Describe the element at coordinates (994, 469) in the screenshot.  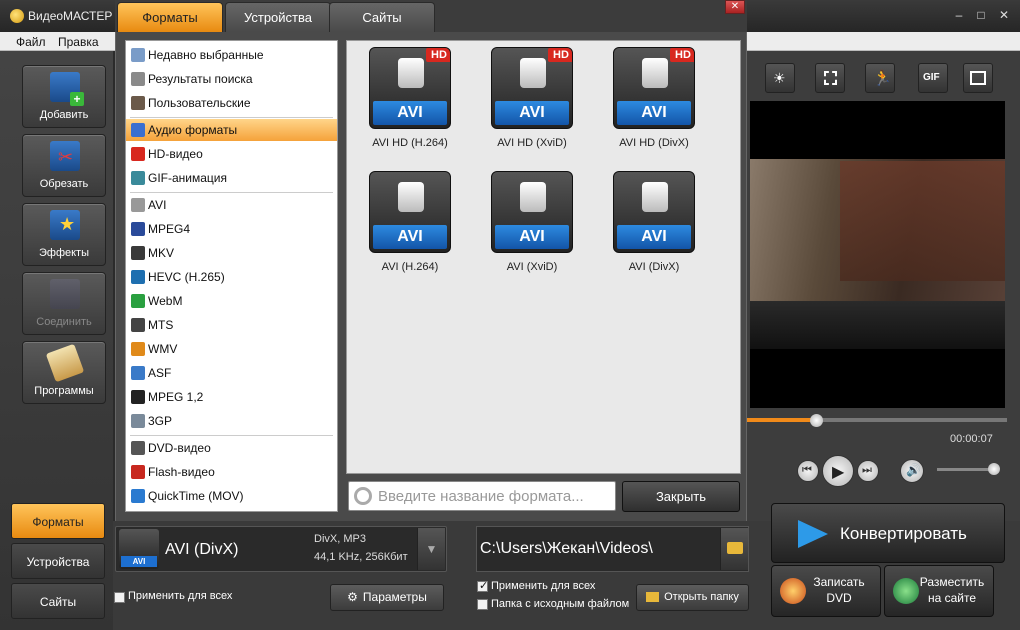
I see `volume-handle` at that location.